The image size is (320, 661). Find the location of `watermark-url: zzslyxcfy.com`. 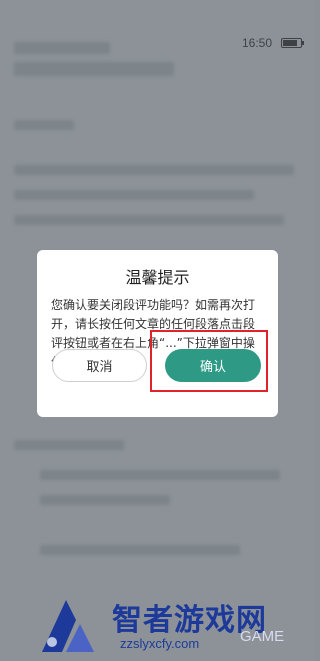

watermark-url: zzslyxcfy.com is located at coordinates (160, 643).